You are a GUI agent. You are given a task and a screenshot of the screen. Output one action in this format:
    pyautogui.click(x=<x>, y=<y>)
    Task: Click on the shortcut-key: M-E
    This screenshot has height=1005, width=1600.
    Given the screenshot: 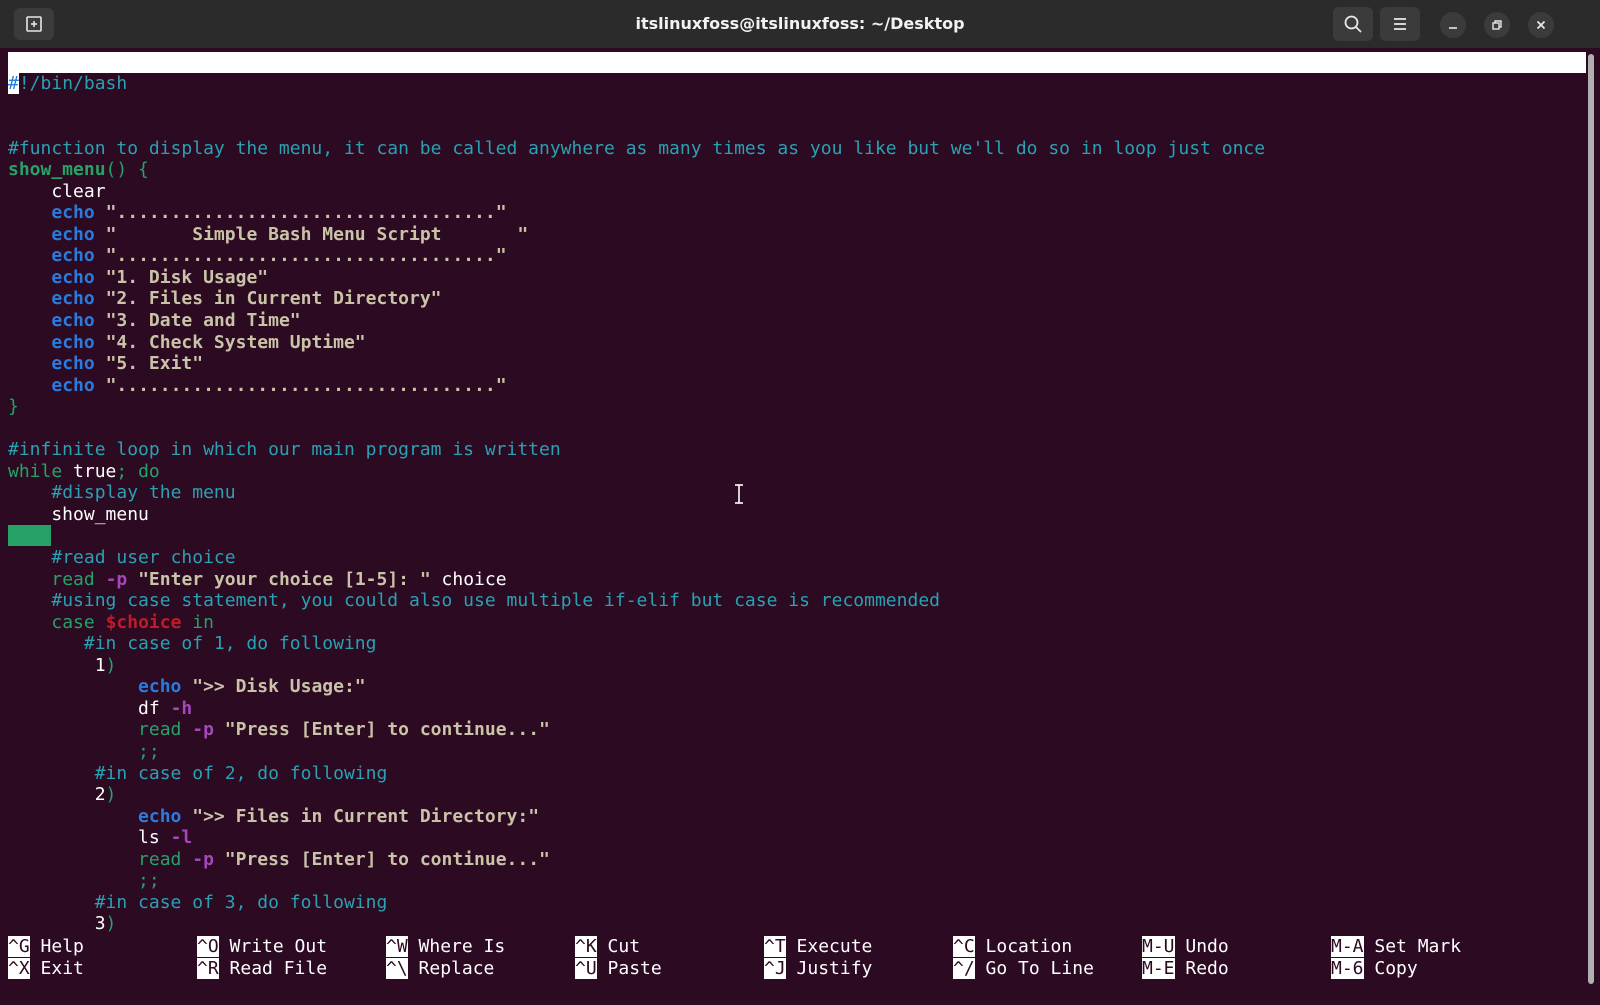 What is the action you would take?
    pyautogui.click(x=1158, y=968)
    